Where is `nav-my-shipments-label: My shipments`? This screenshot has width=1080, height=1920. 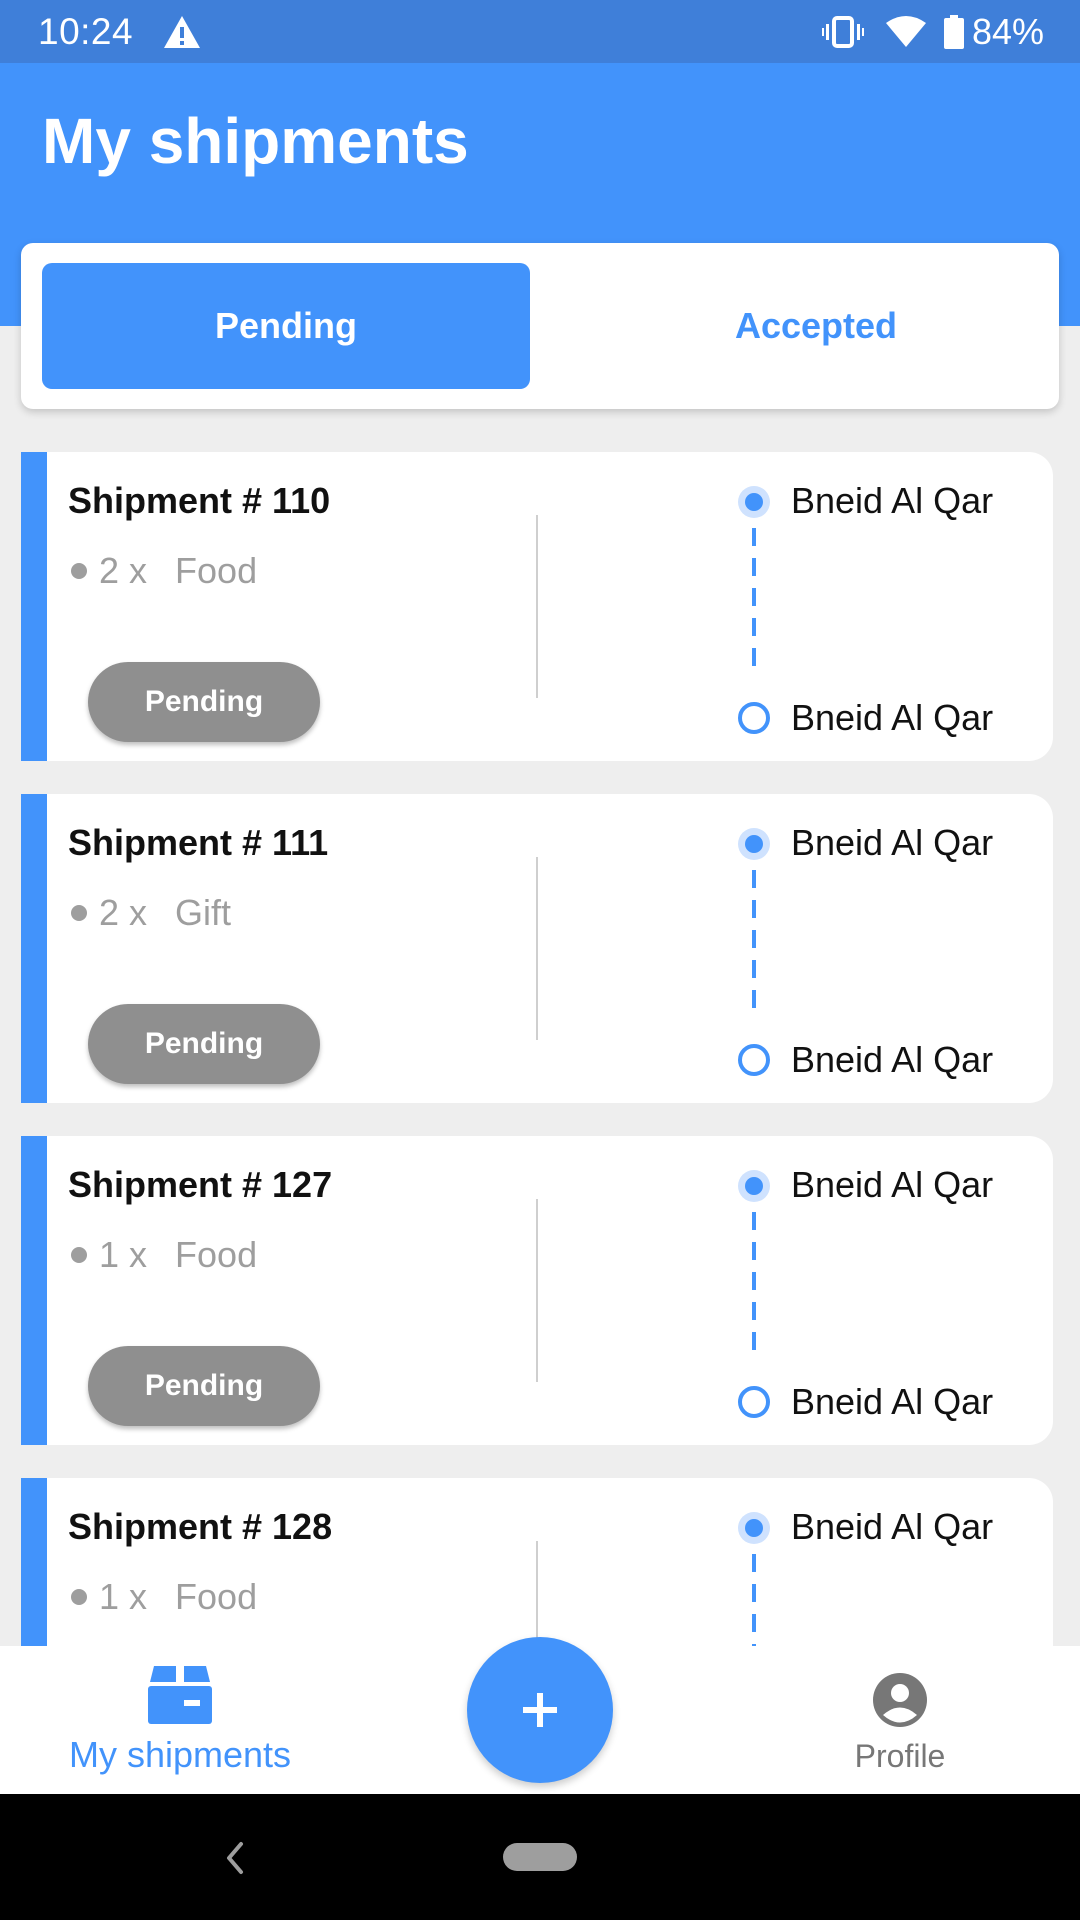 nav-my-shipments-label: My shipments is located at coordinates (180, 1754).